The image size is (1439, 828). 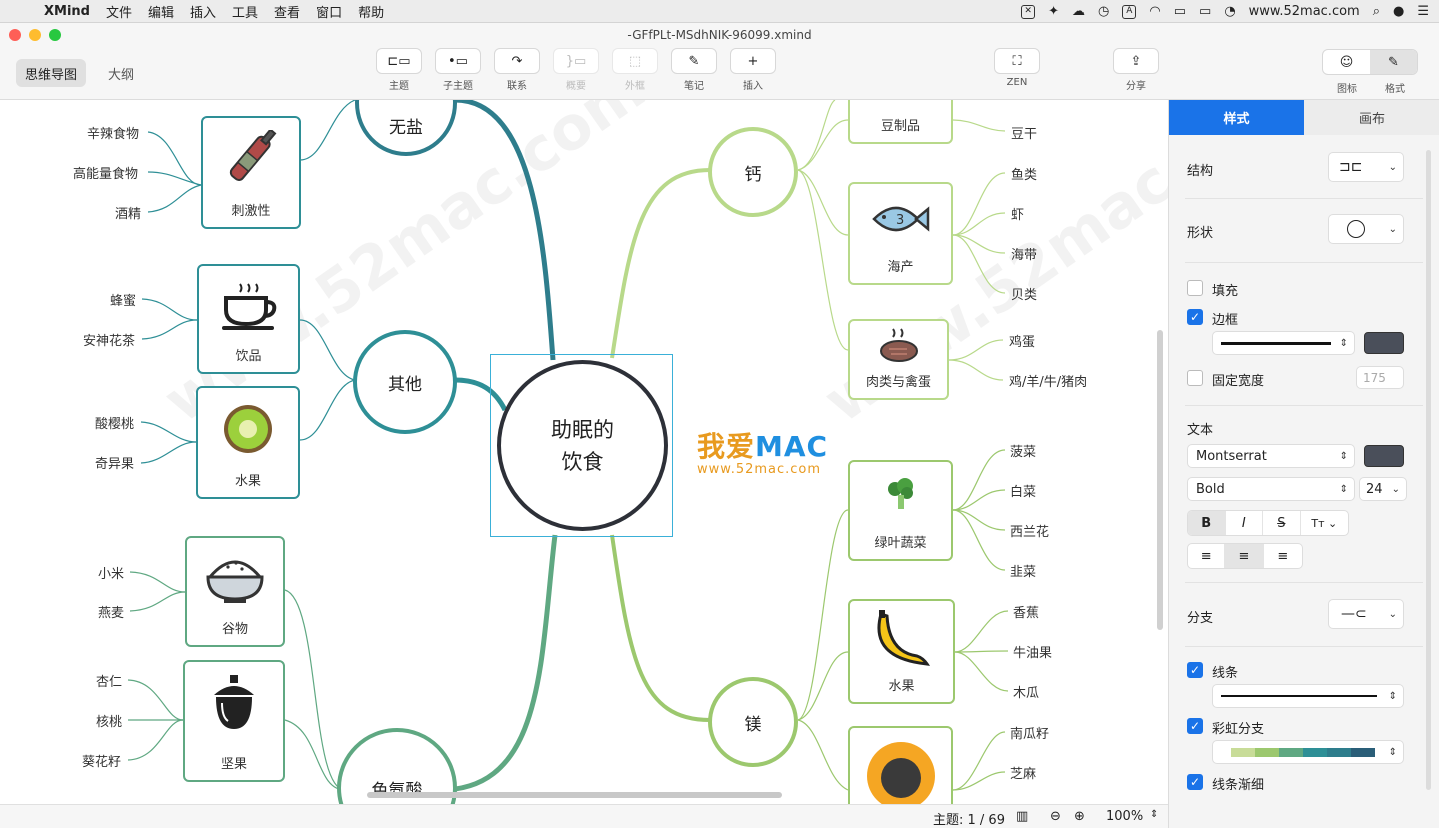 What do you see at coordinates (1028, 11) in the screenshot?
I see `close-app-icon: ✕` at bounding box center [1028, 11].